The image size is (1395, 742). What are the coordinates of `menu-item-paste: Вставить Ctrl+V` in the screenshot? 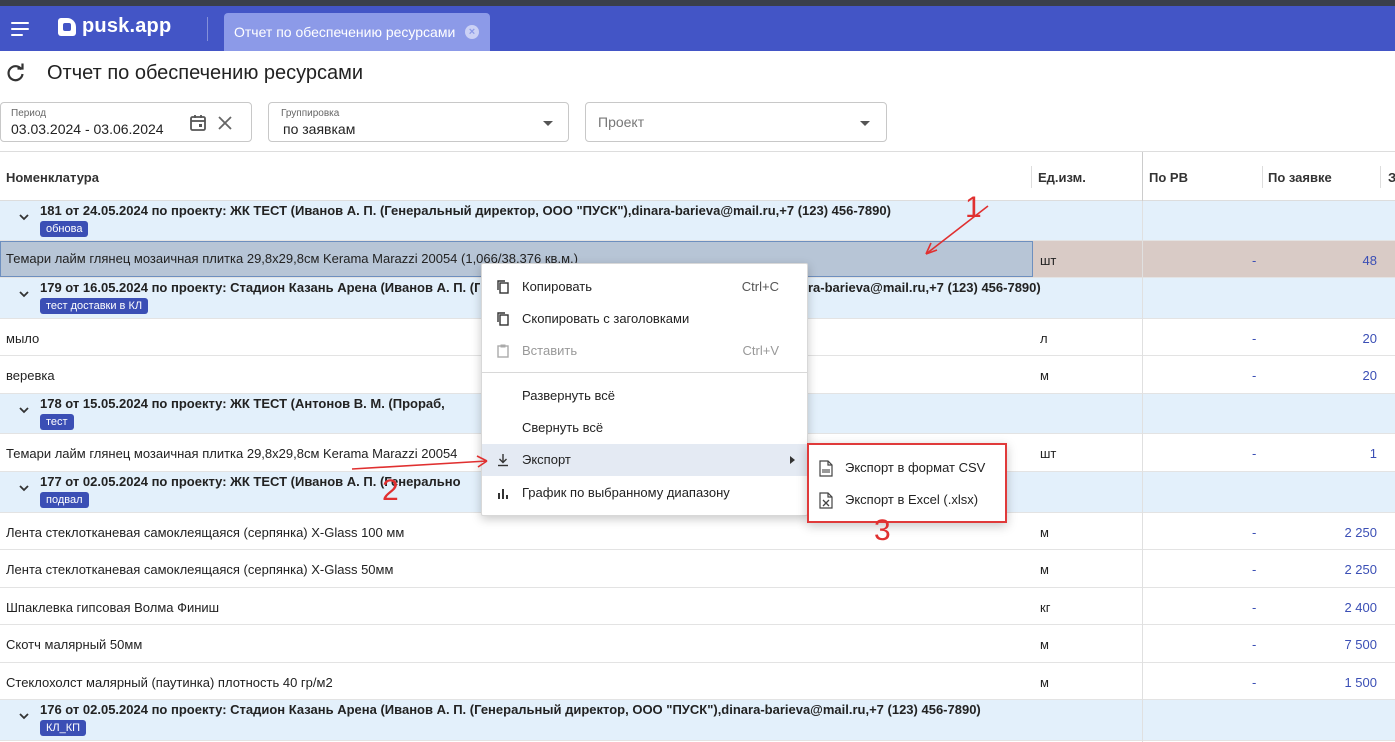 It's located at (644, 351).